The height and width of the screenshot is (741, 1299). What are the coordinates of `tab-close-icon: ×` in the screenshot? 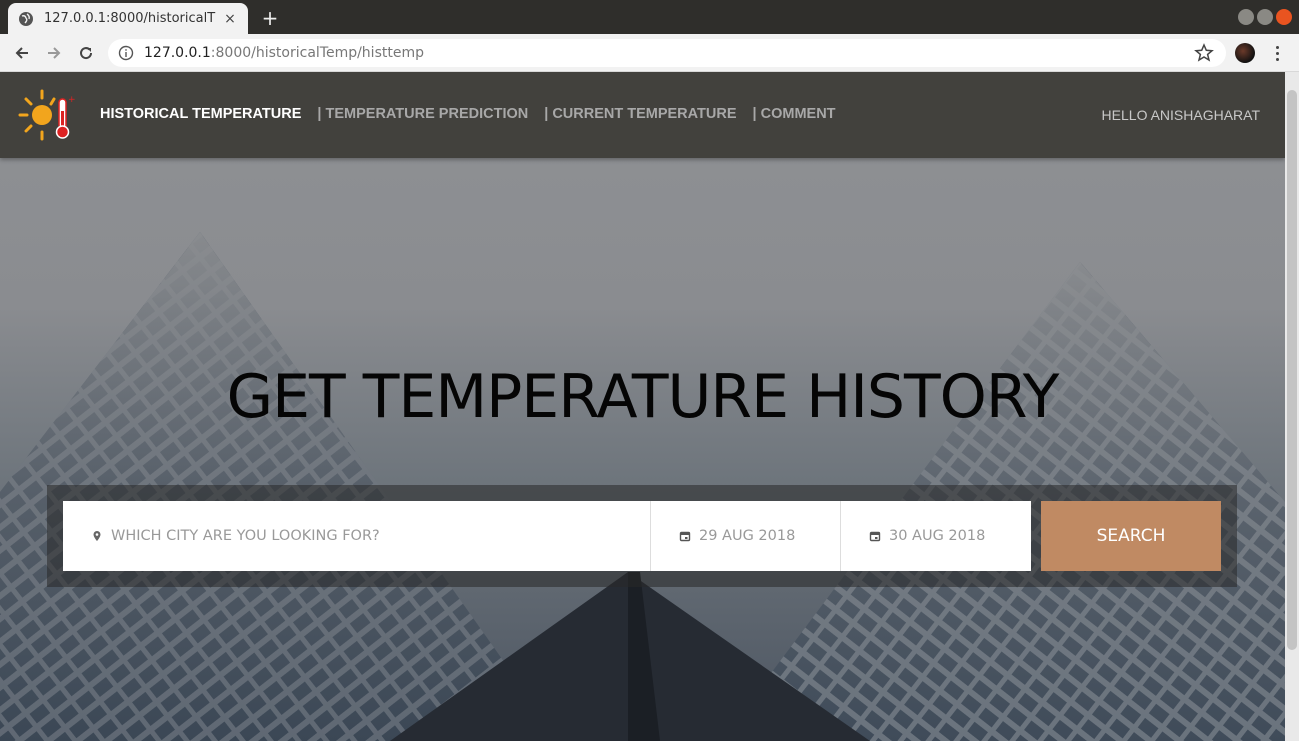 It's located at (230, 19).